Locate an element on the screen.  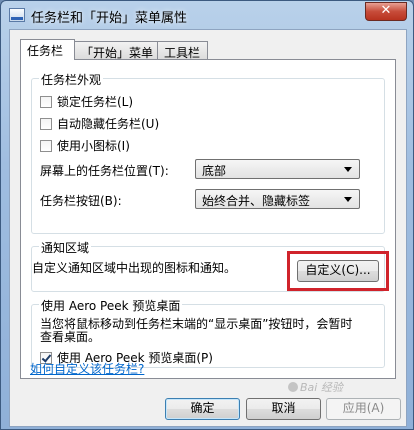
checkbox-label: 自动隐藏任务栏(U) is located at coordinates (108, 124).